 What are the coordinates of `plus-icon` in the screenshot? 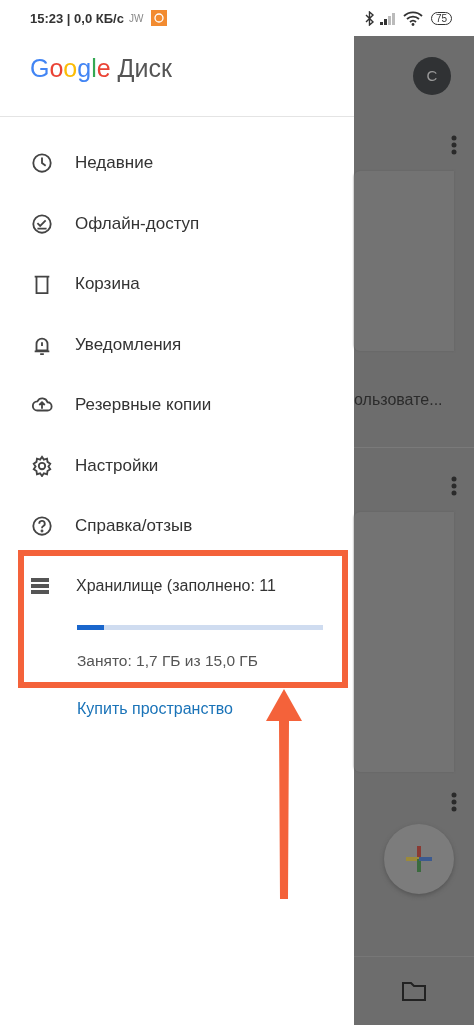 It's located at (419, 859).